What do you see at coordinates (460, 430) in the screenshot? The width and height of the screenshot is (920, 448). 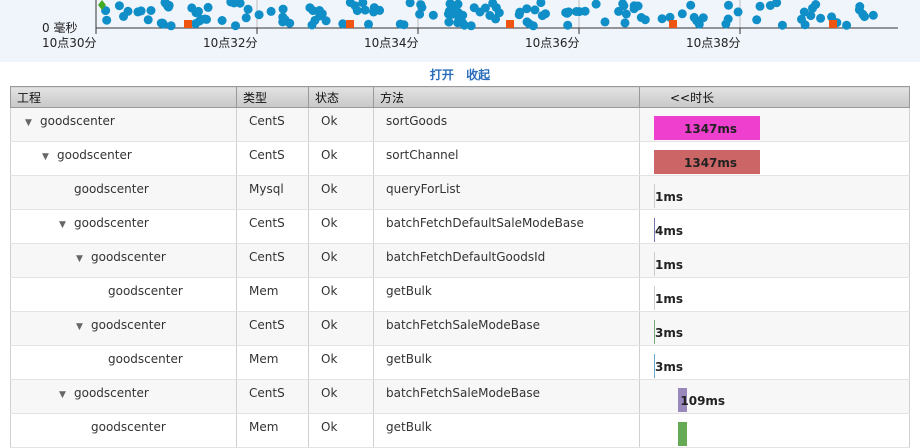 I see `table-row: goodscenter Mem Ok getBulk` at bounding box center [460, 430].